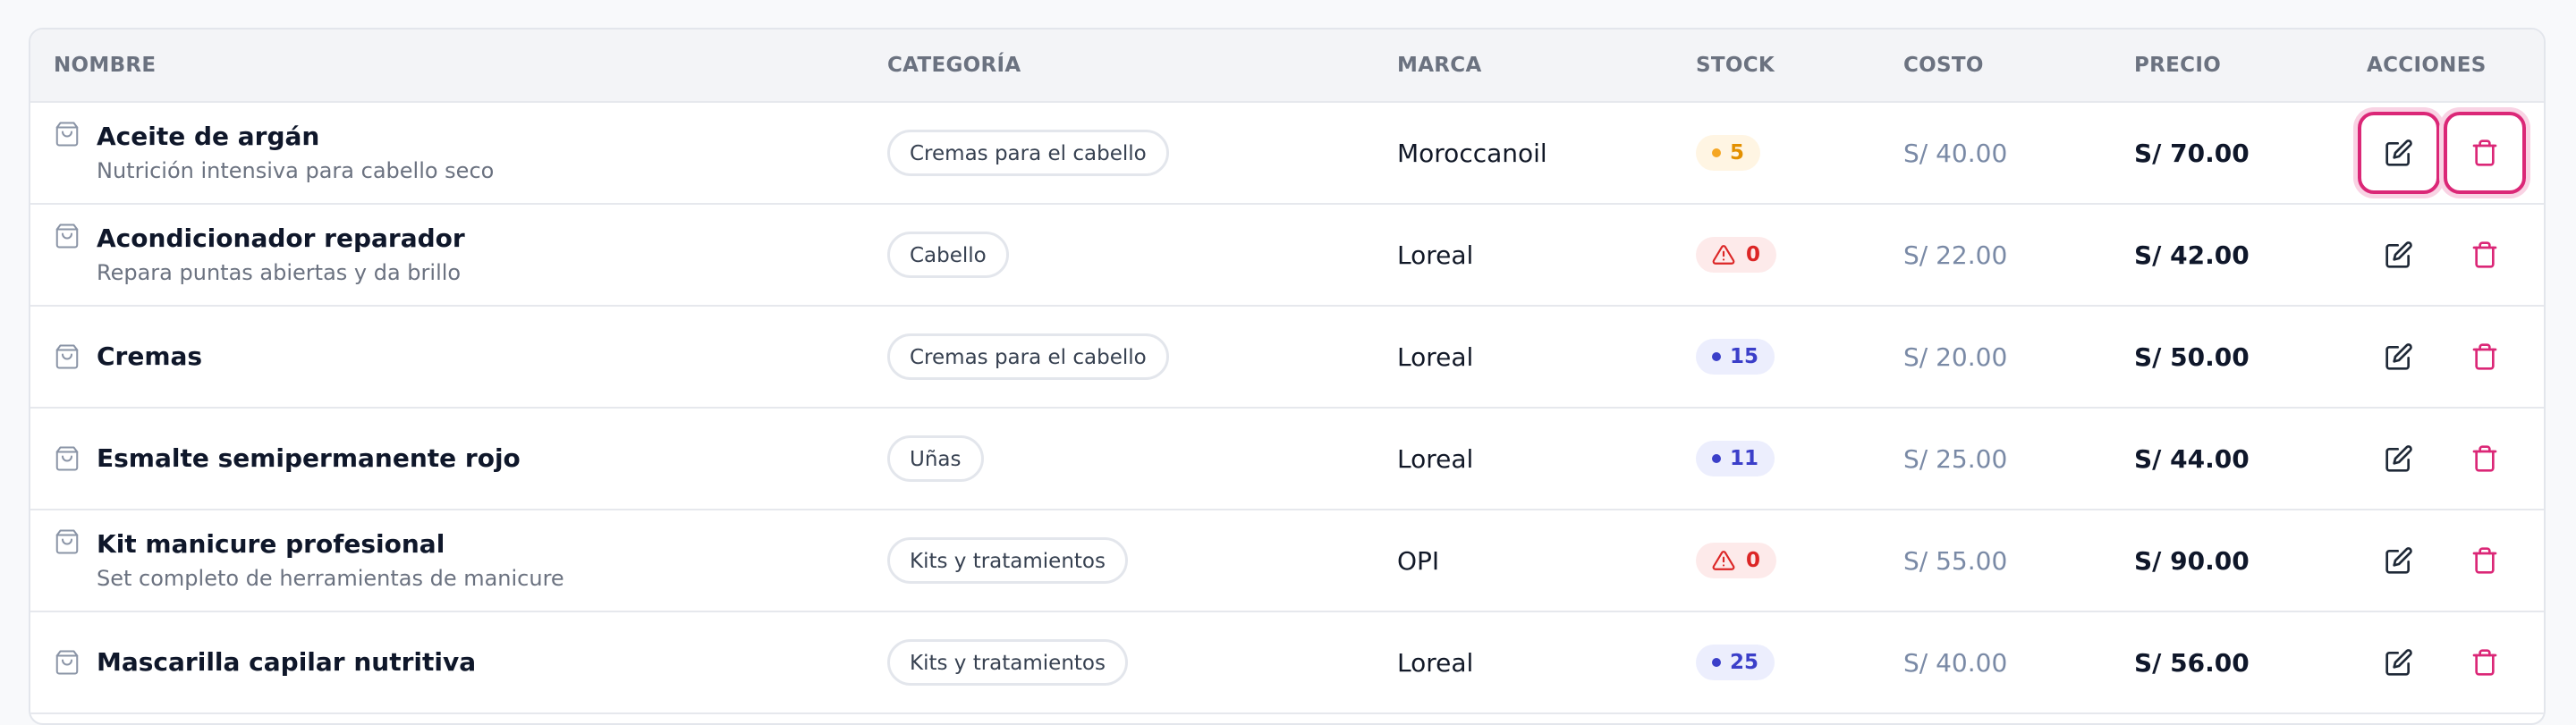 This screenshot has height=725, width=2576. I want to click on price-cell: S/ 56.00, so click(2192, 662).